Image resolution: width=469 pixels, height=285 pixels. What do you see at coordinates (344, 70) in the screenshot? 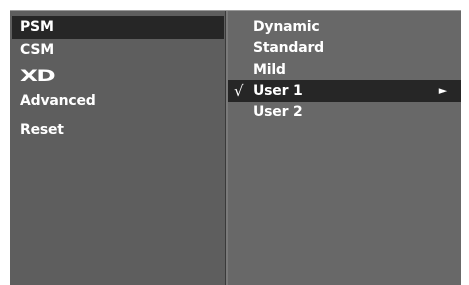
I see `option-mild: Mild` at bounding box center [344, 70].